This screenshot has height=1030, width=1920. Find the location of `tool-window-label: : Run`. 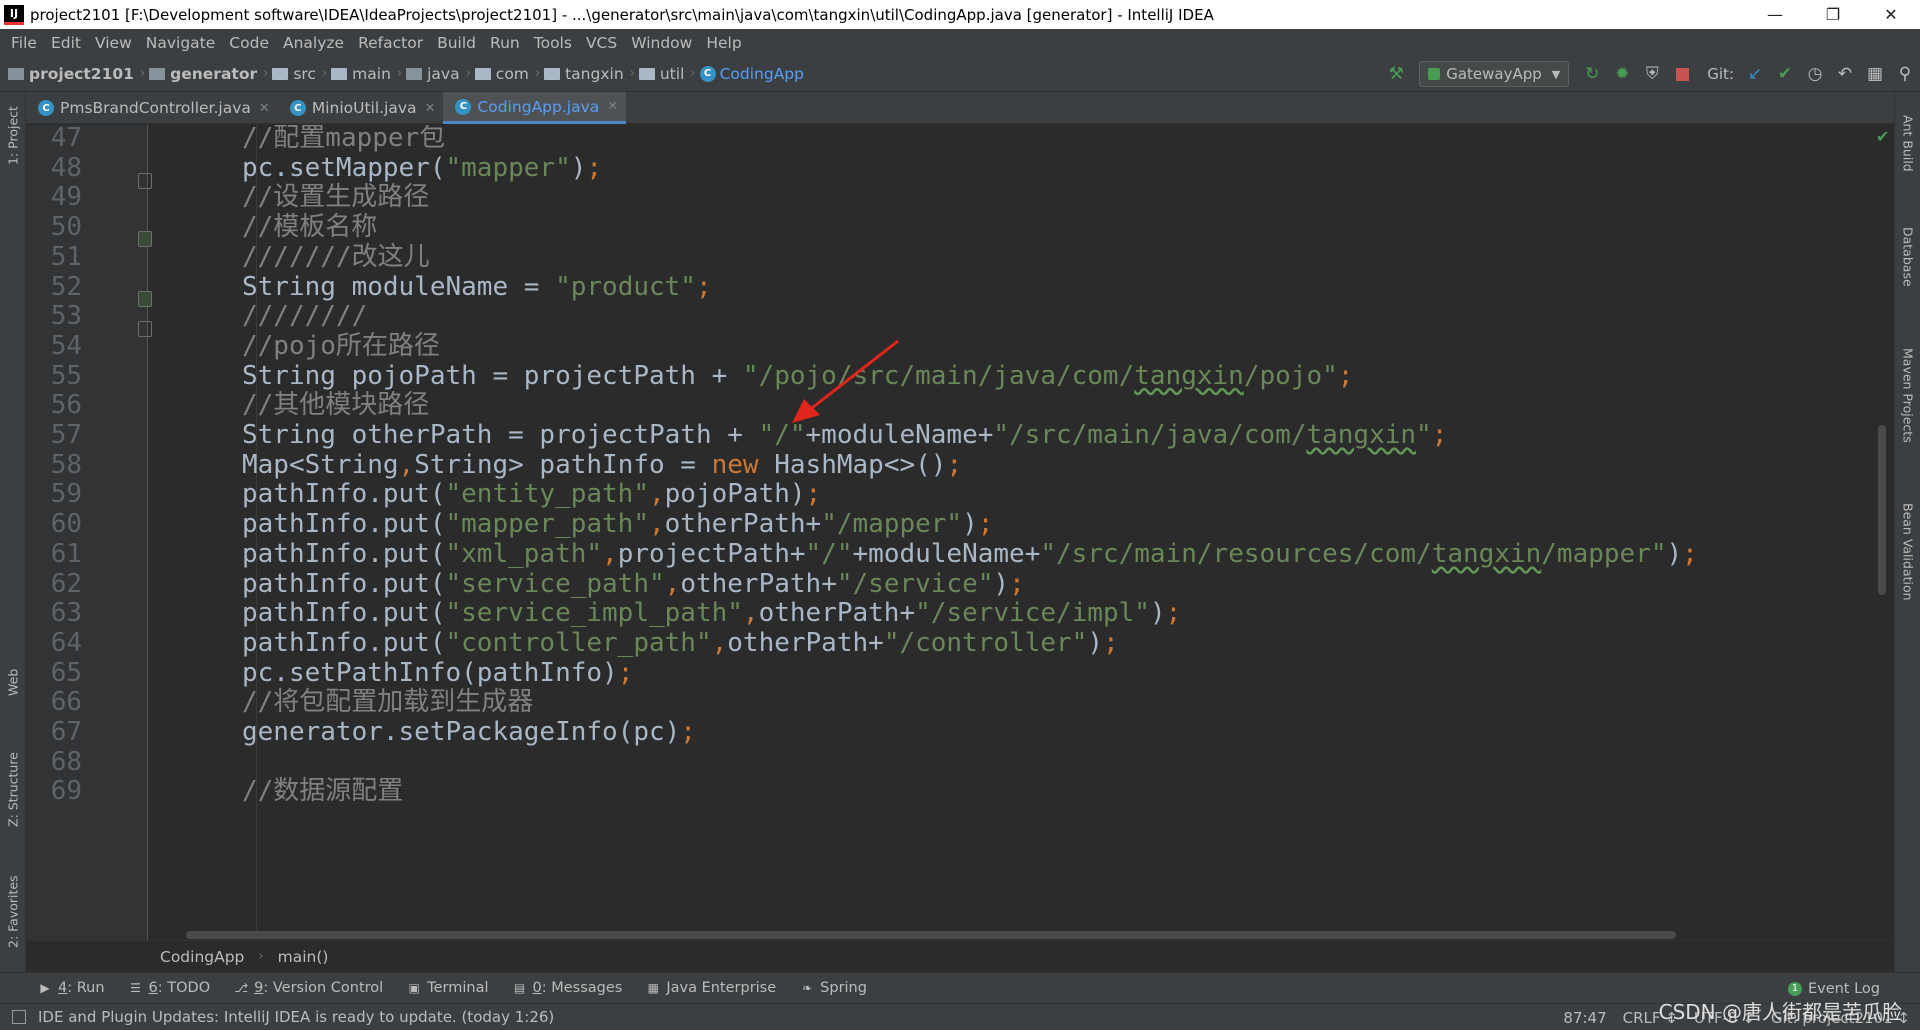

tool-window-label: : Run is located at coordinates (86, 988).